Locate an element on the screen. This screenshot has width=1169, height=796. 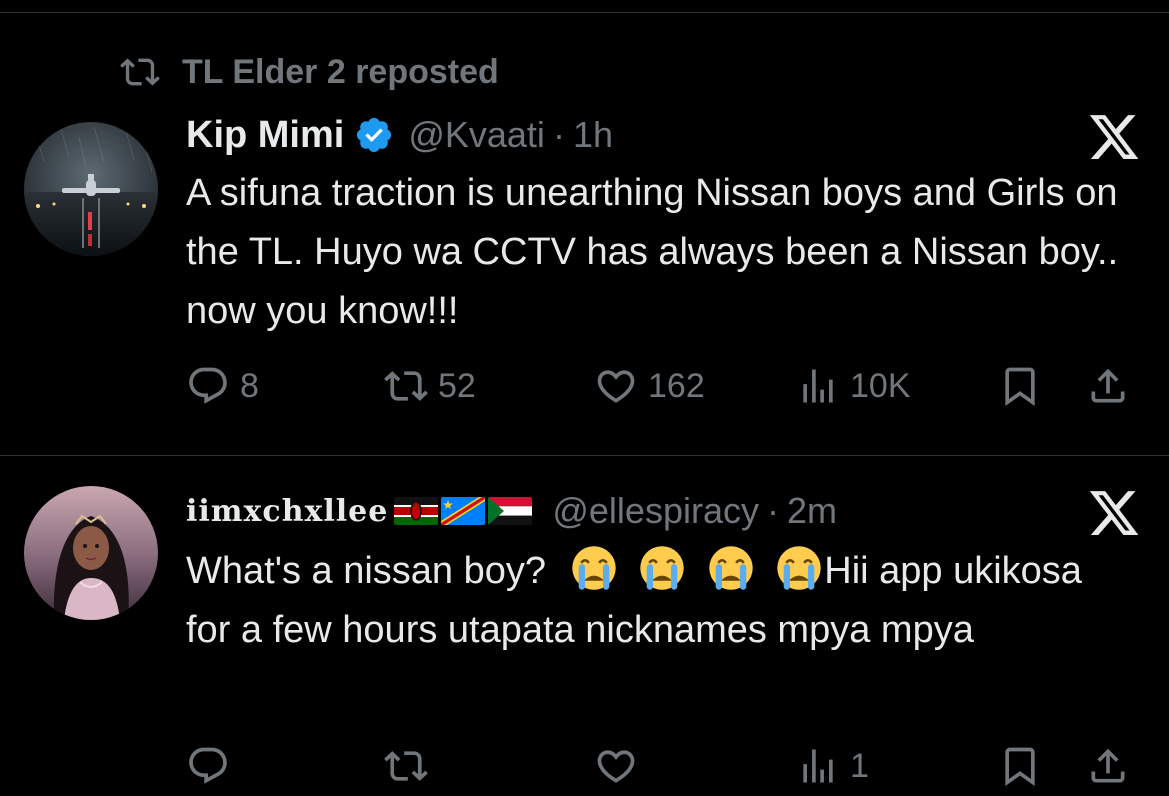
tweet-header: iimxchxllee @ellespiracy · 2m is located at coordinates (511, 511).